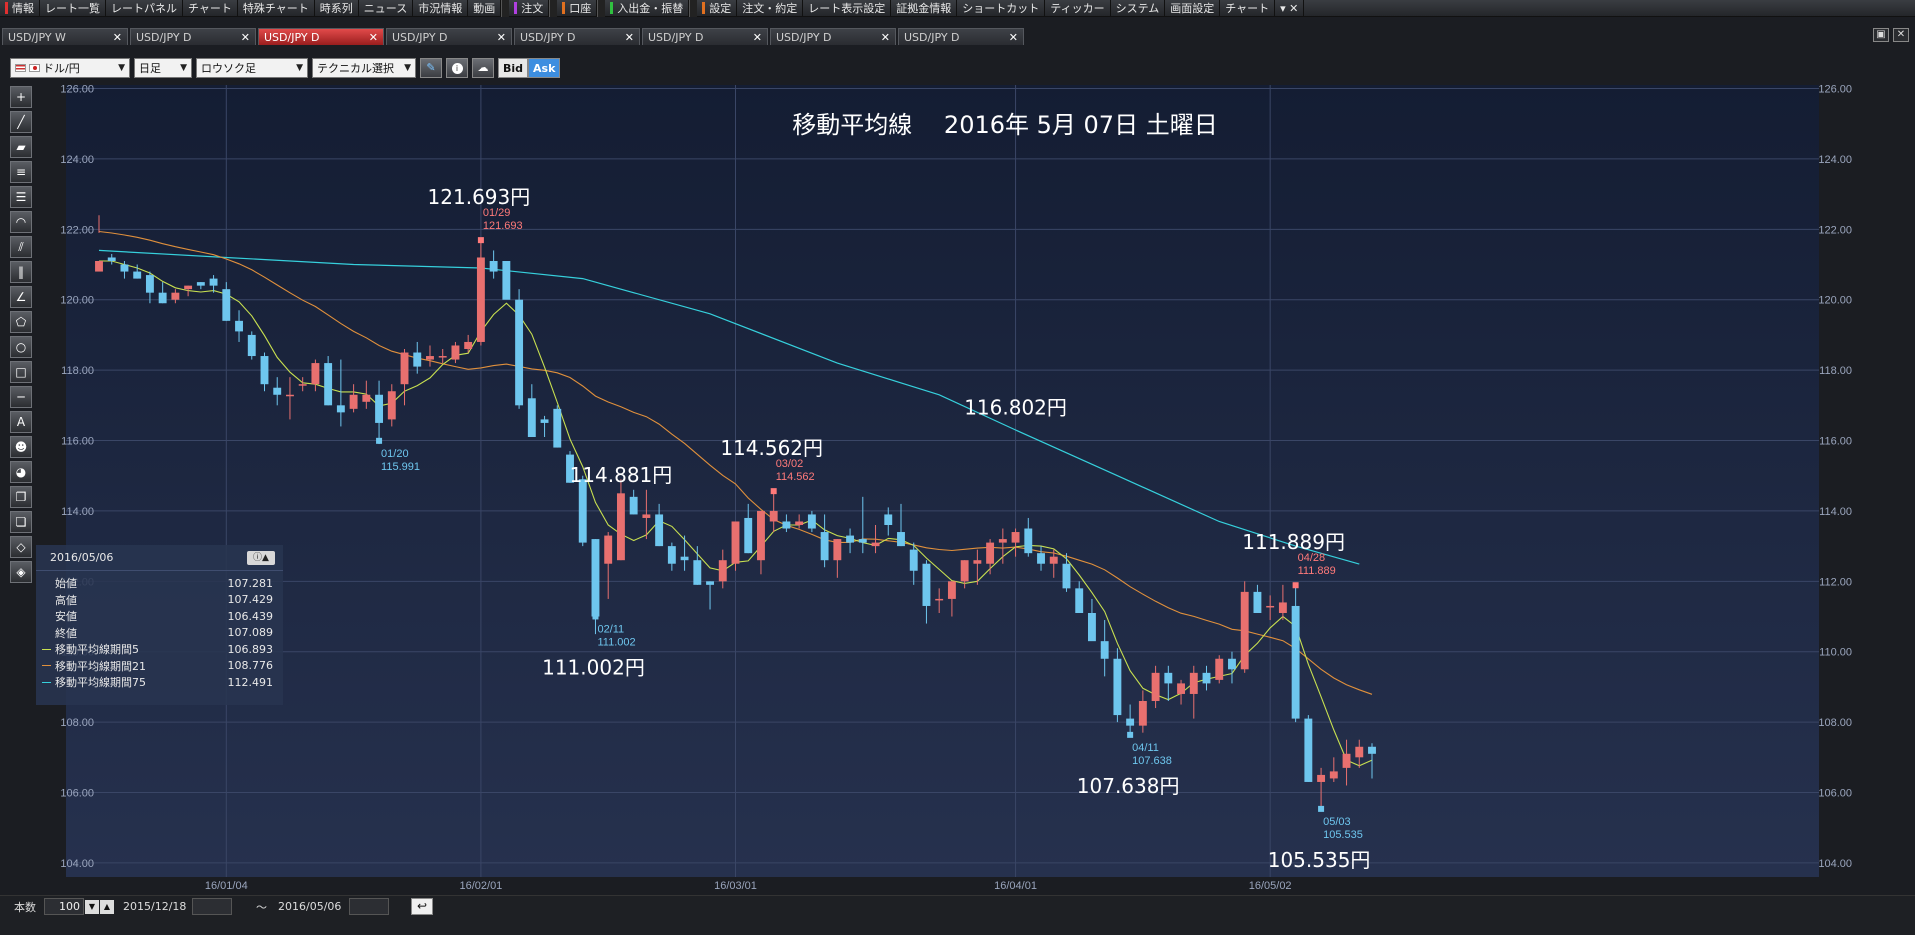 The image size is (1915, 935). What do you see at coordinates (65, 36) in the screenshot?
I see `chart-tab: USD/JPY W ✕` at bounding box center [65, 36].